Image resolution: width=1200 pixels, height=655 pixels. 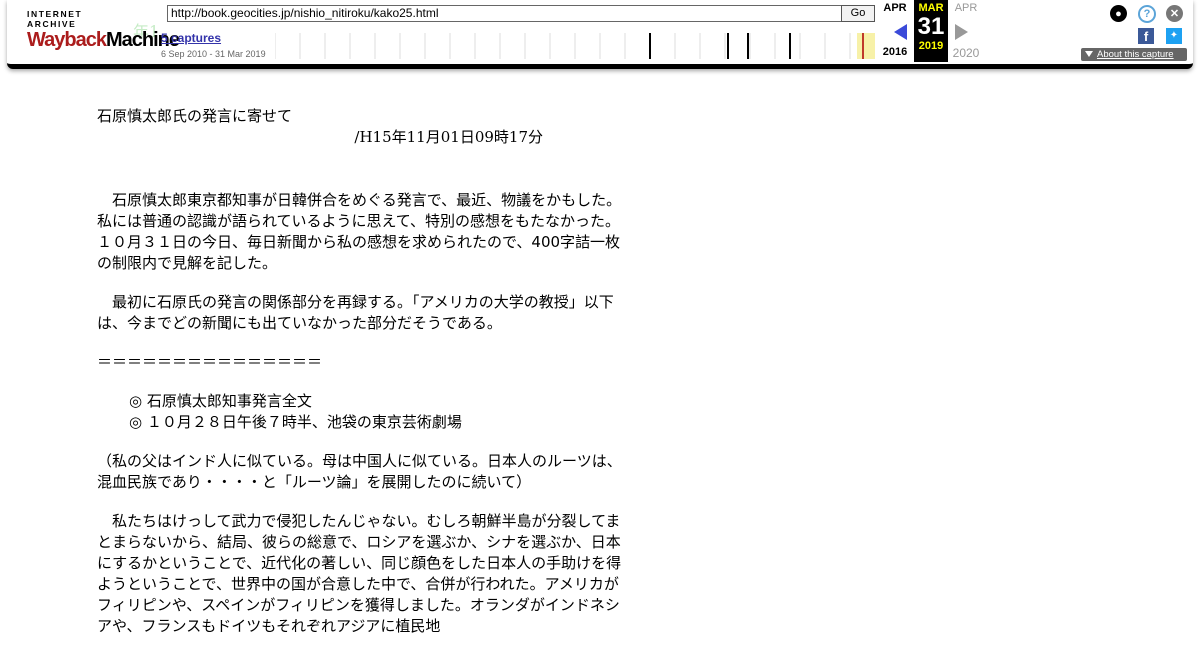 I want to click on current-capture-date: MAR 31 2019, so click(x=931, y=31).